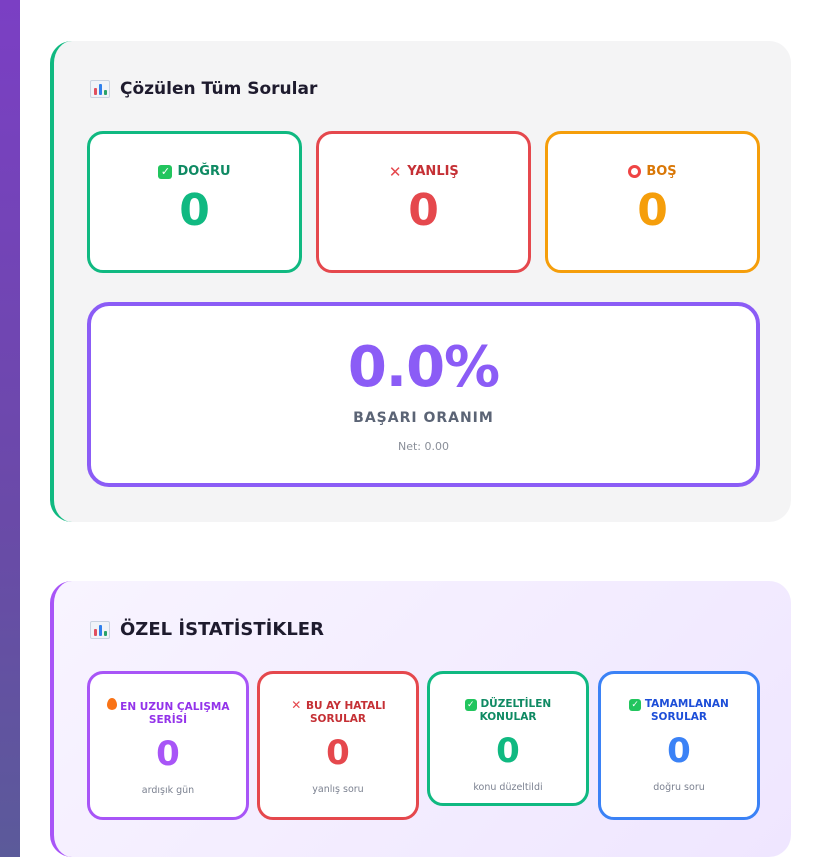  Describe the element at coordinates (635, 171) in the screenshot. I see `circle-icon` at that location.